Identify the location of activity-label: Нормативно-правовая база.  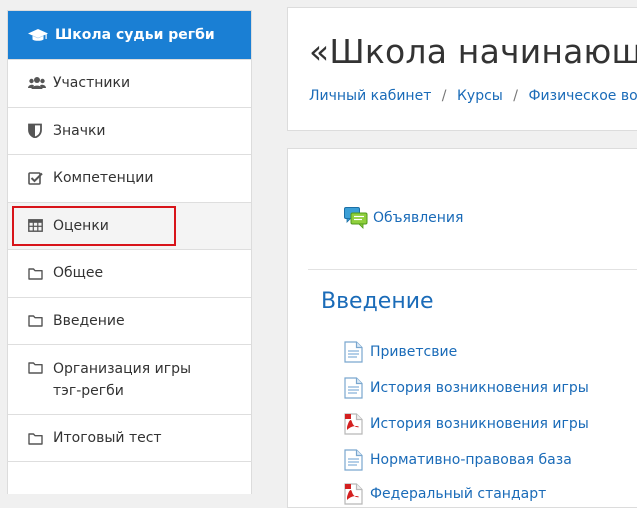
(471, 460).